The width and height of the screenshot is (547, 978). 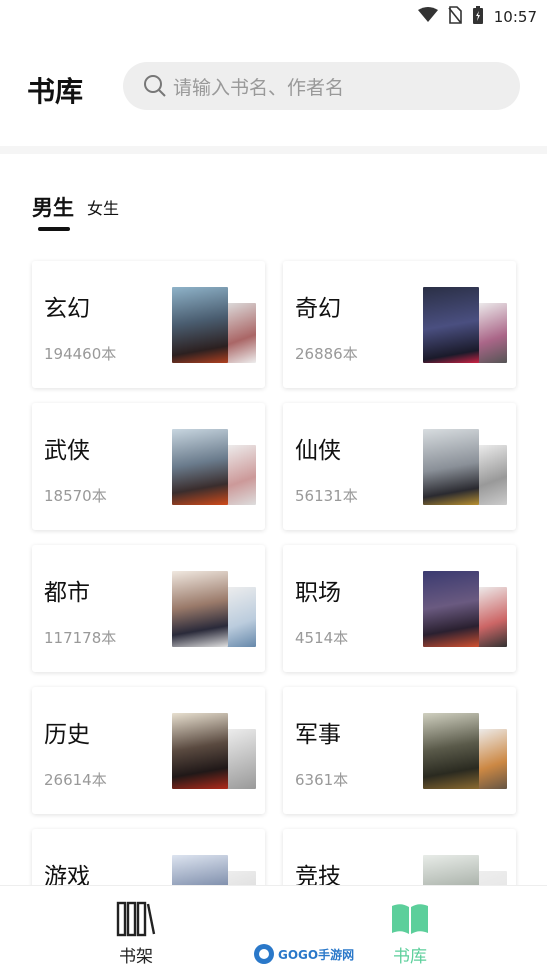 I want to click on category-card: 武侠 18570本, so click(x=148, y=466).